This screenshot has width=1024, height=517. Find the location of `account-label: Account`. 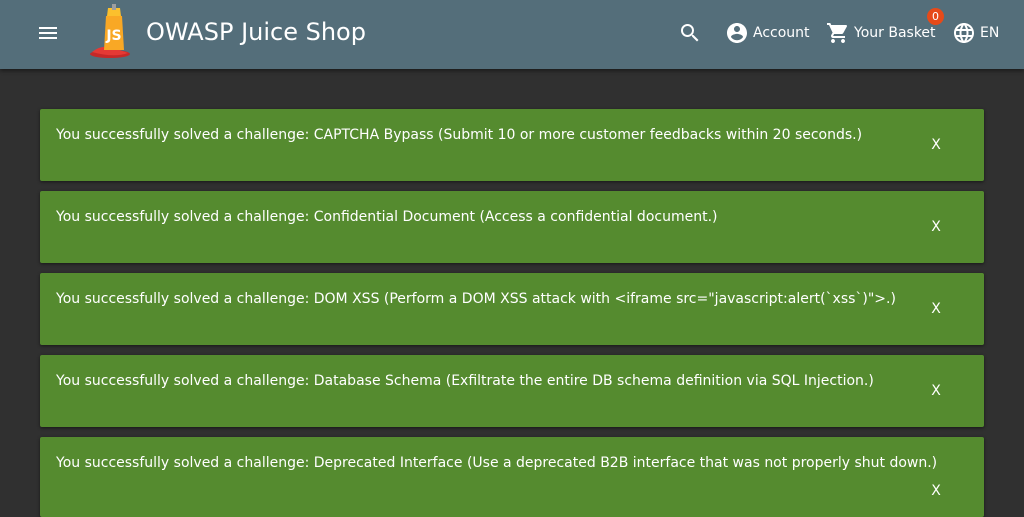

account-label: Account is located at coordinates (781, 33).